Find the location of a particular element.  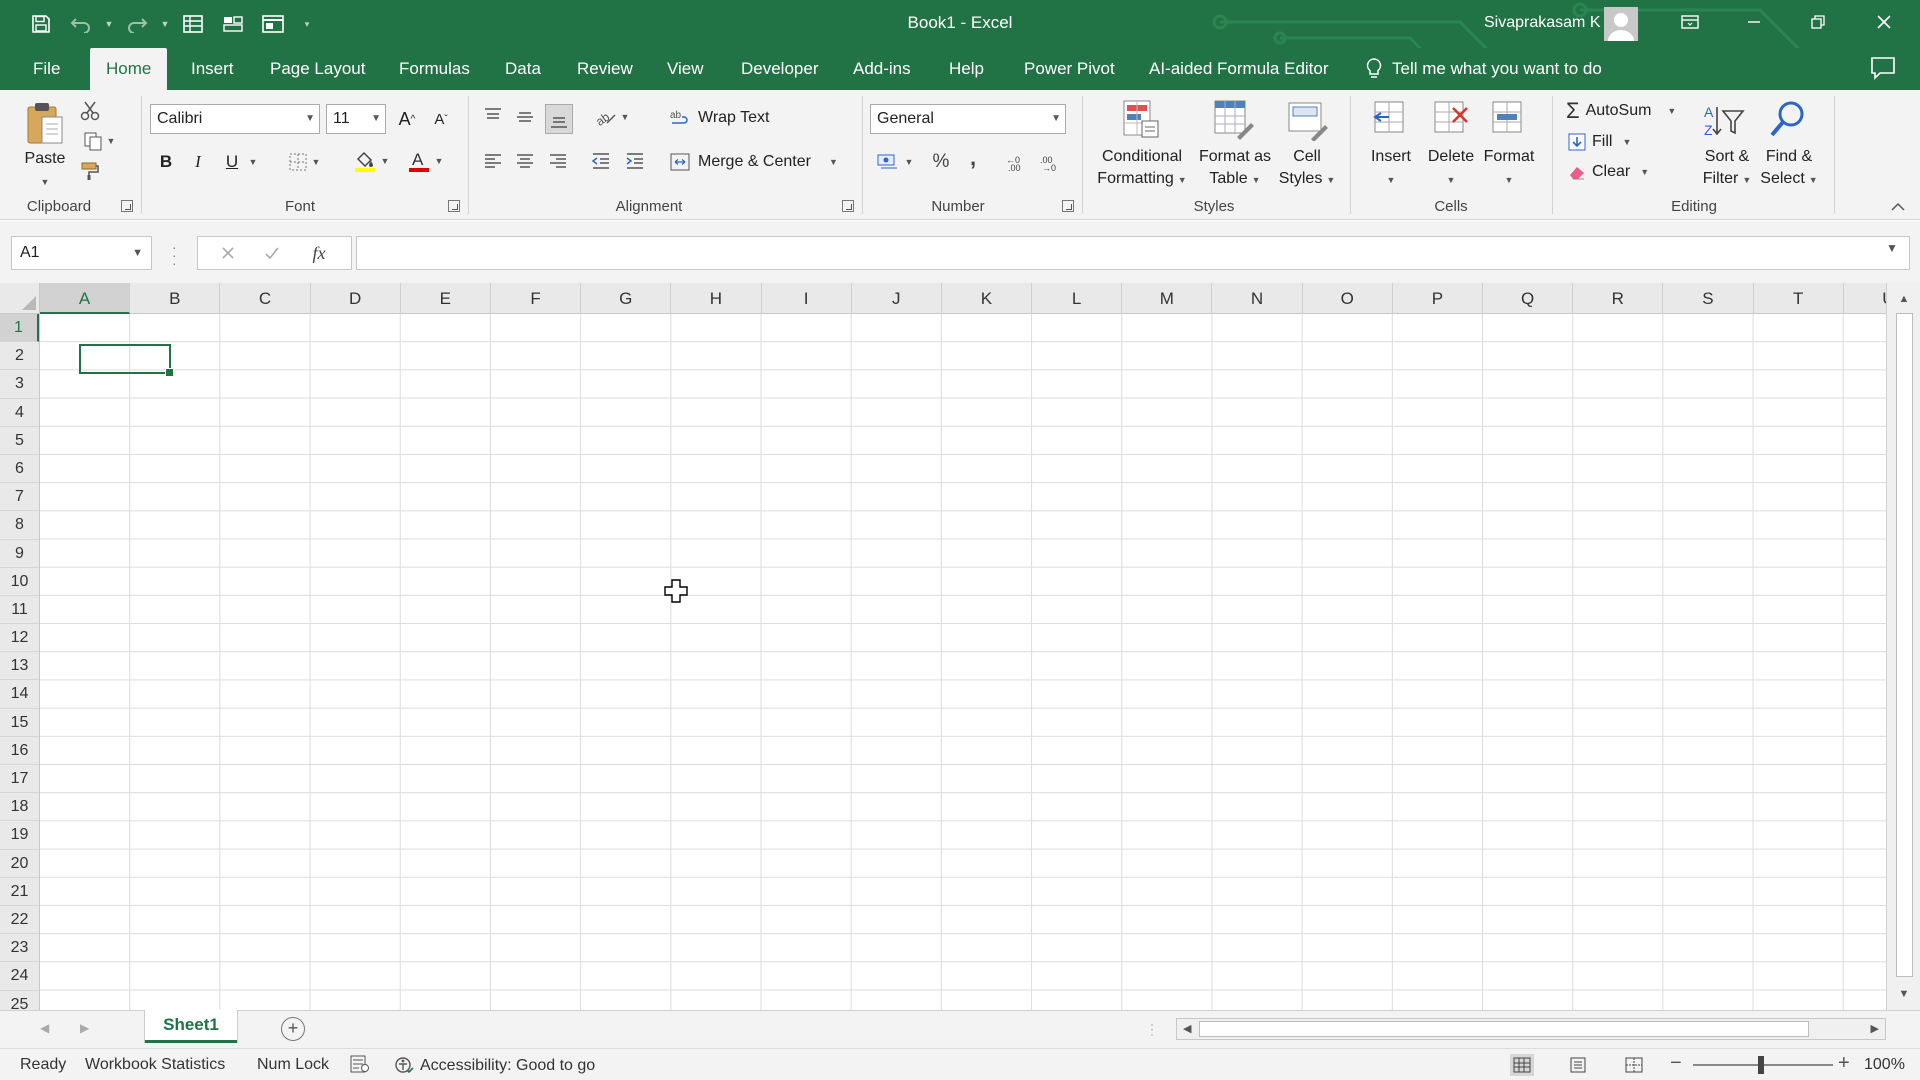

row-header: 19 is located at coordinates (19, 835).